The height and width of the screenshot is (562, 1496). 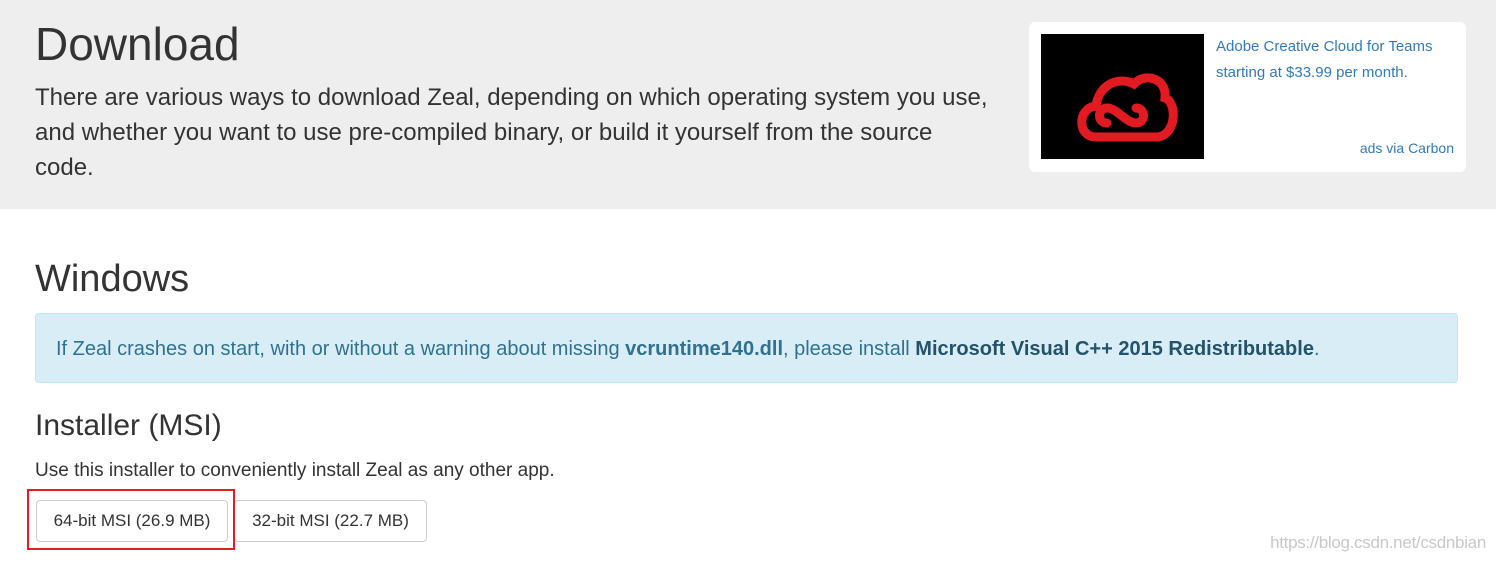 I want to click on watermark-text: https://blog.csdn.net/csdnbian, so click(x=1378, y=542).